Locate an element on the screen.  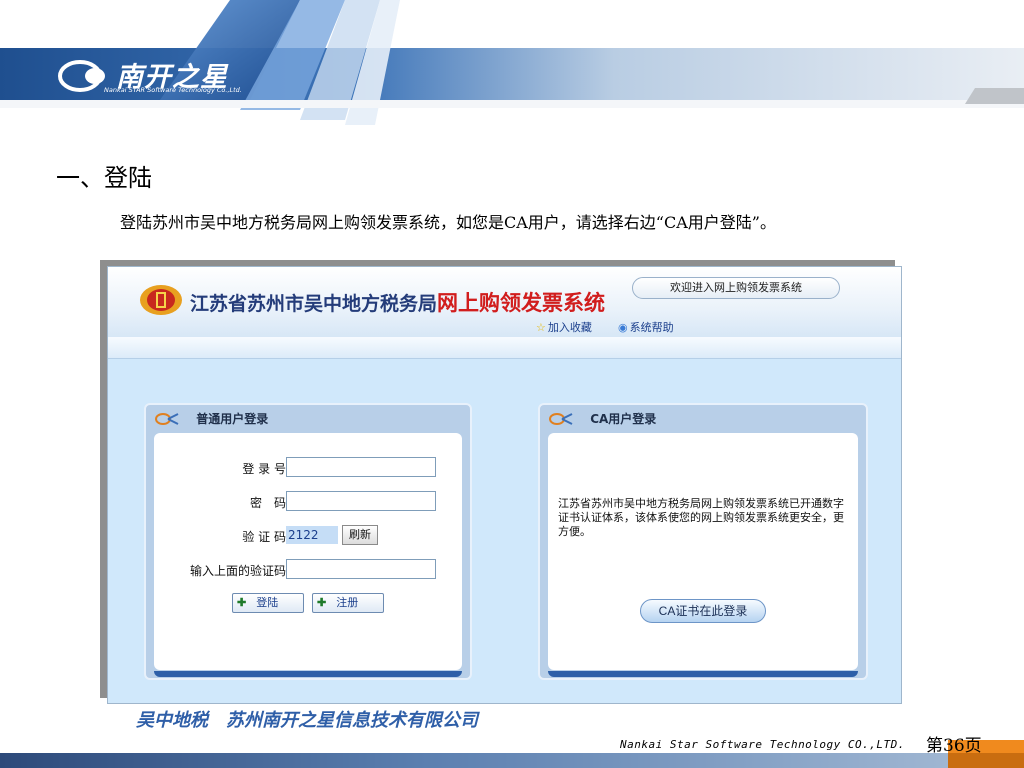
refresh-captcha-button: 刷新 is located at coordinates (360, 535).